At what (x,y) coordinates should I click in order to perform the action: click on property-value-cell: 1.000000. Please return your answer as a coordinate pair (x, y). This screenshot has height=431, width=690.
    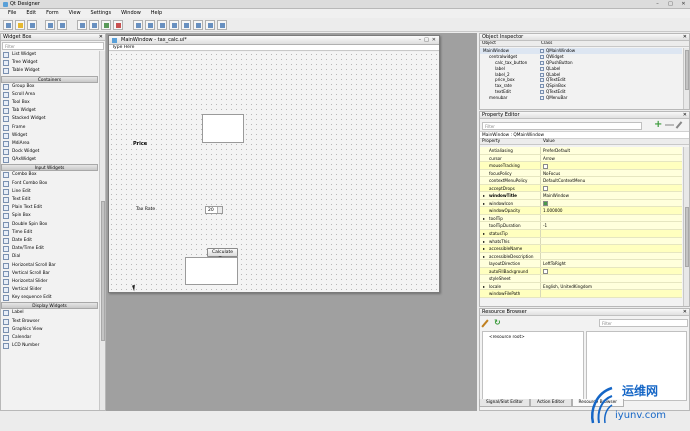
    Looking at the image, I should click on (611, 210).